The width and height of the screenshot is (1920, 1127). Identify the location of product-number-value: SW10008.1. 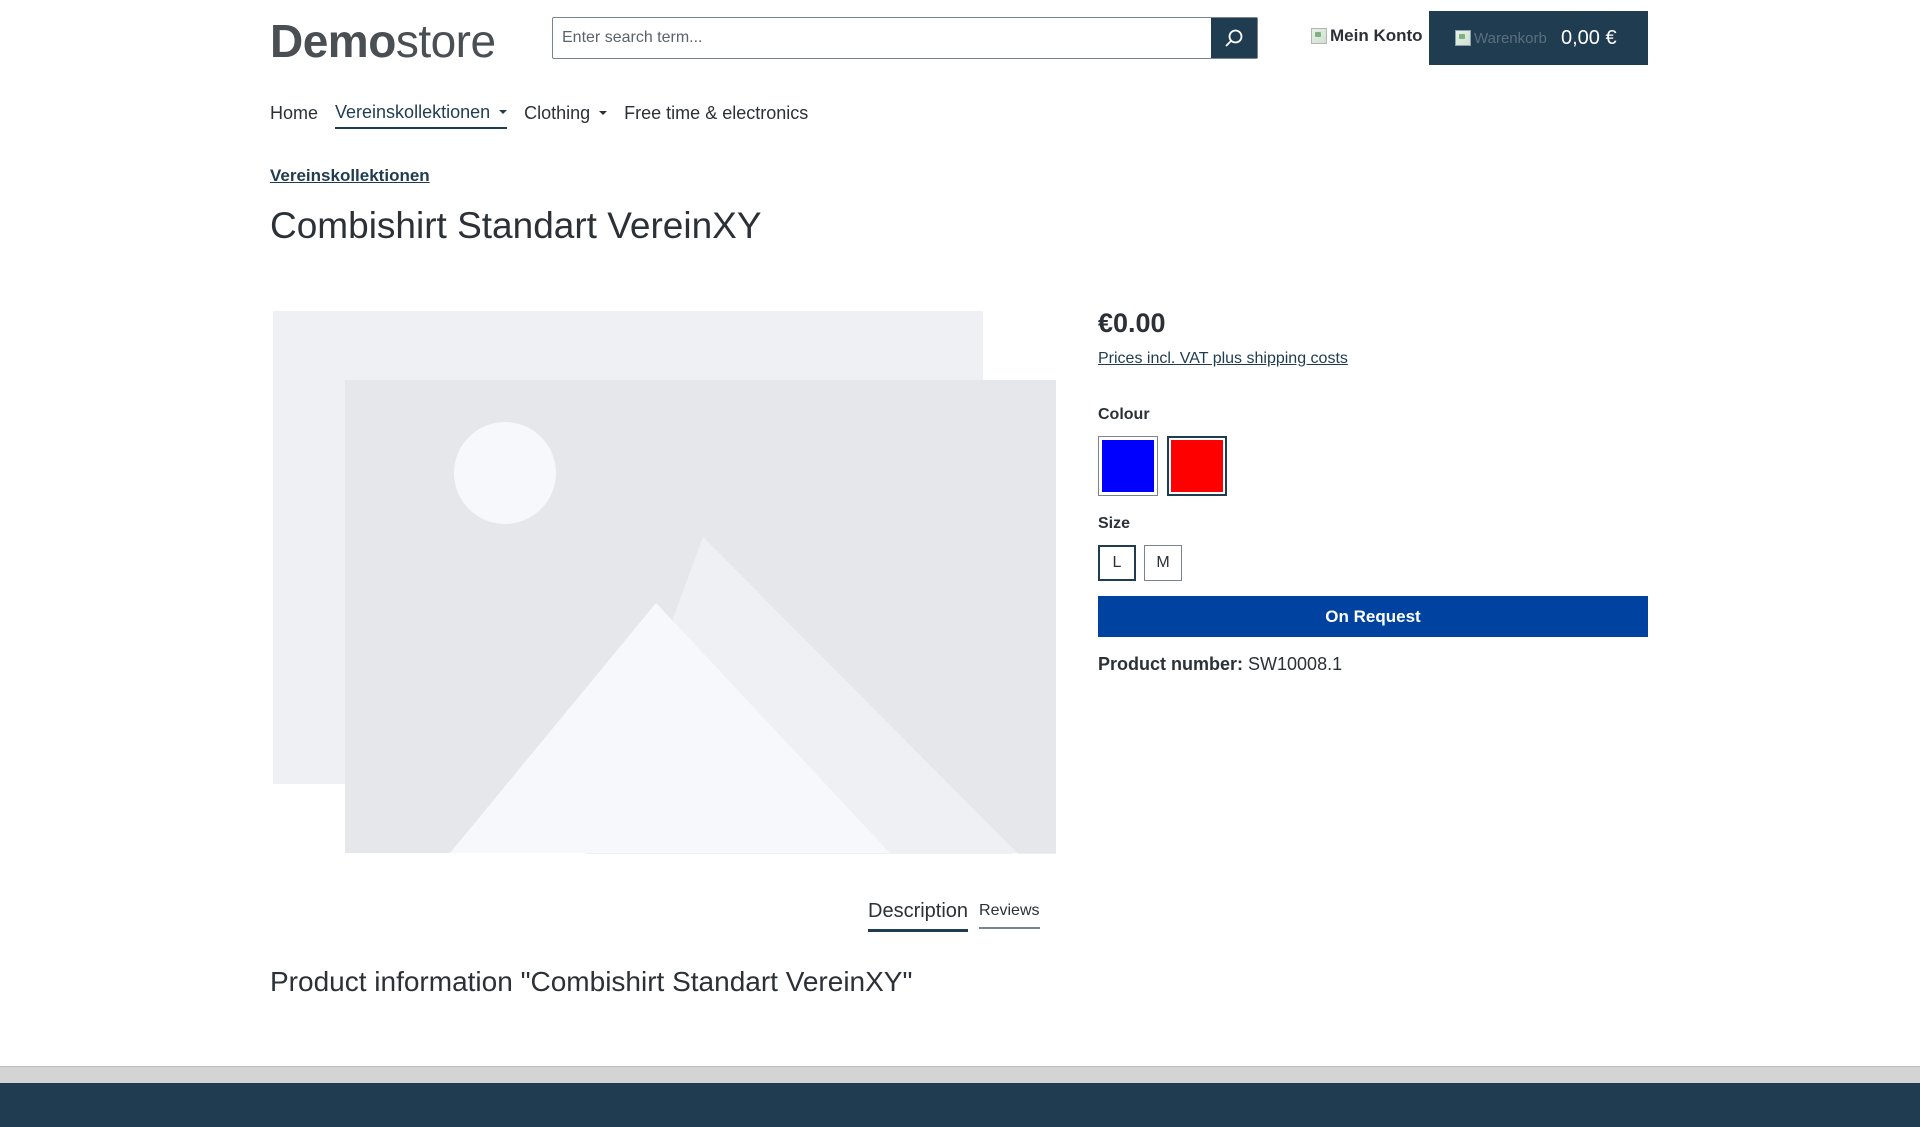
(1295, 664).